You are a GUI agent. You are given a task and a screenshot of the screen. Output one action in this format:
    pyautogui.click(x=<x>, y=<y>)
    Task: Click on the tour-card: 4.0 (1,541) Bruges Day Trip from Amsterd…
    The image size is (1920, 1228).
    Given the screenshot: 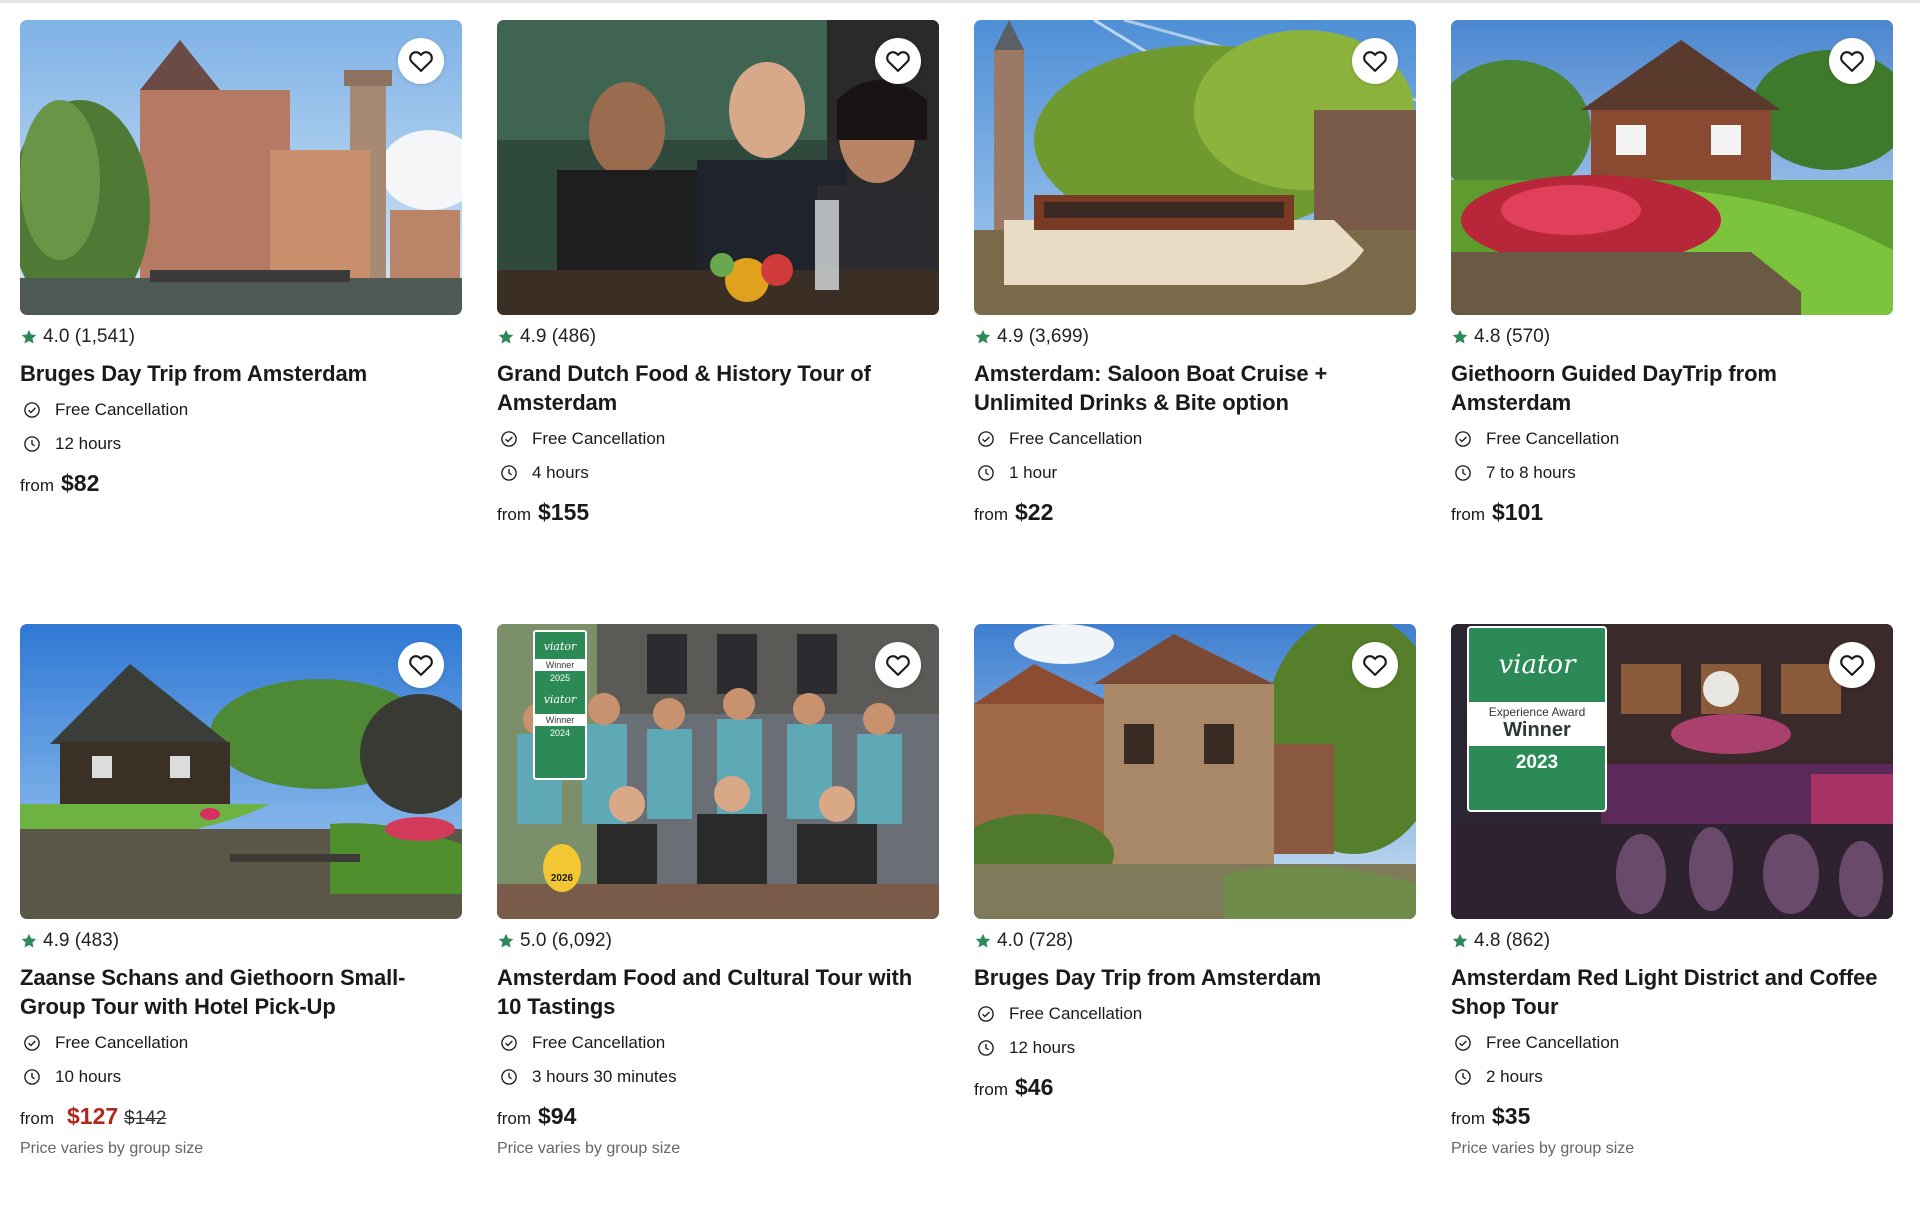 What is the action you would take?
    pyautogui.click(x=241, y=322)
    